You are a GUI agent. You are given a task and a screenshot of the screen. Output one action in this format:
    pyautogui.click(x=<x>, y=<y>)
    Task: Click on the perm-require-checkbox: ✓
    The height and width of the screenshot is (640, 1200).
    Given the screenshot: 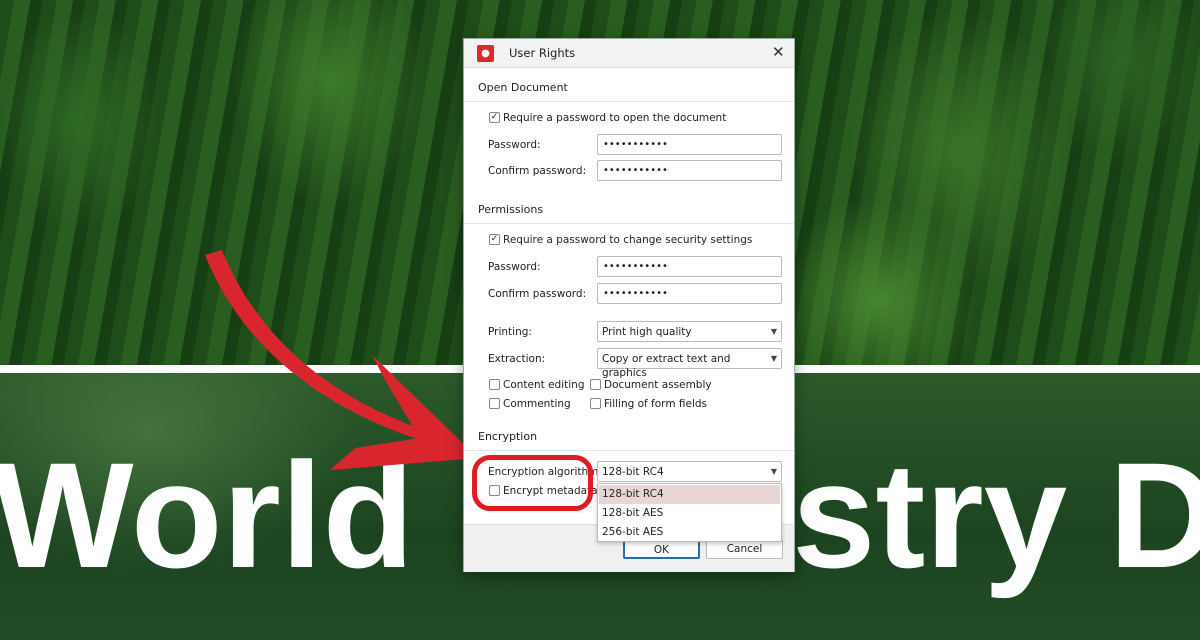 What is the action you would take?
    pyautogui.click(x=494, y=239)
    